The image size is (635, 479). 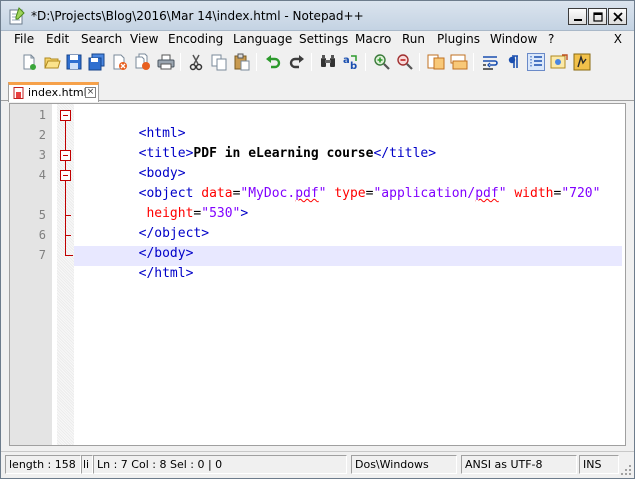 I want to click on fold-margin, so click(x=65, y=274).